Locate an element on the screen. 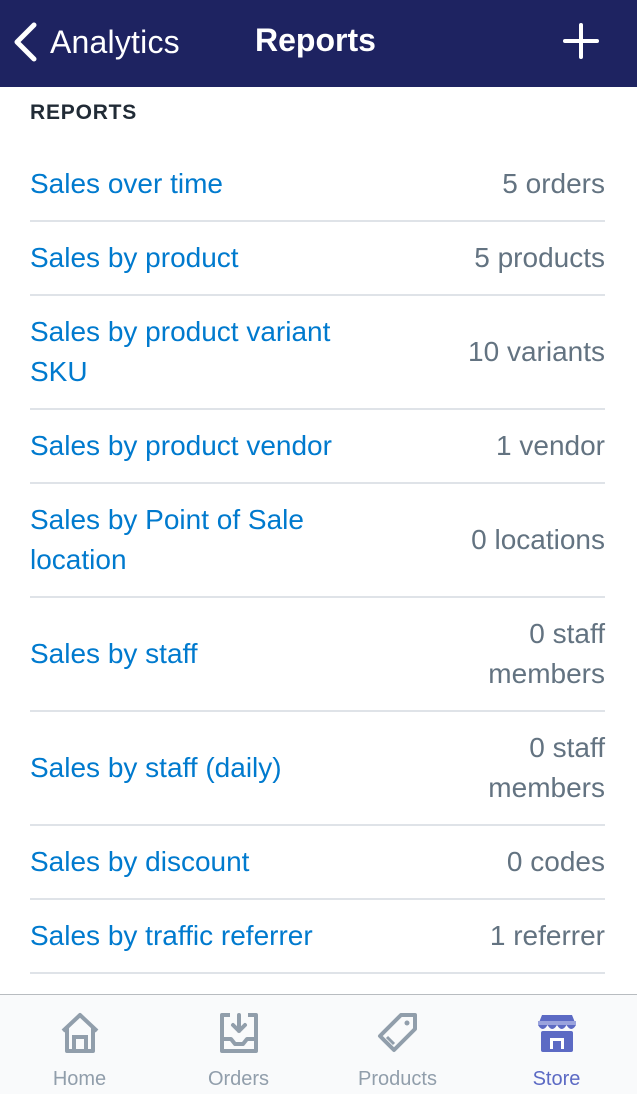 The width and height of the screenshot is (637, 1094). report-label: Sales by discount is located at coordinates (139, 862).